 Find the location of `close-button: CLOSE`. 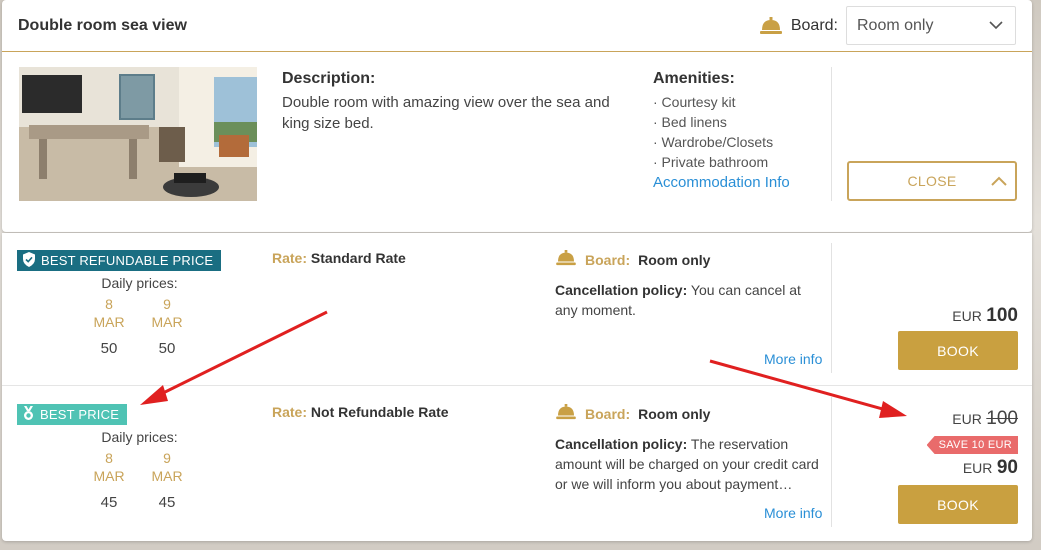

close-button: CLOSE is located at coordinates (932, 181).